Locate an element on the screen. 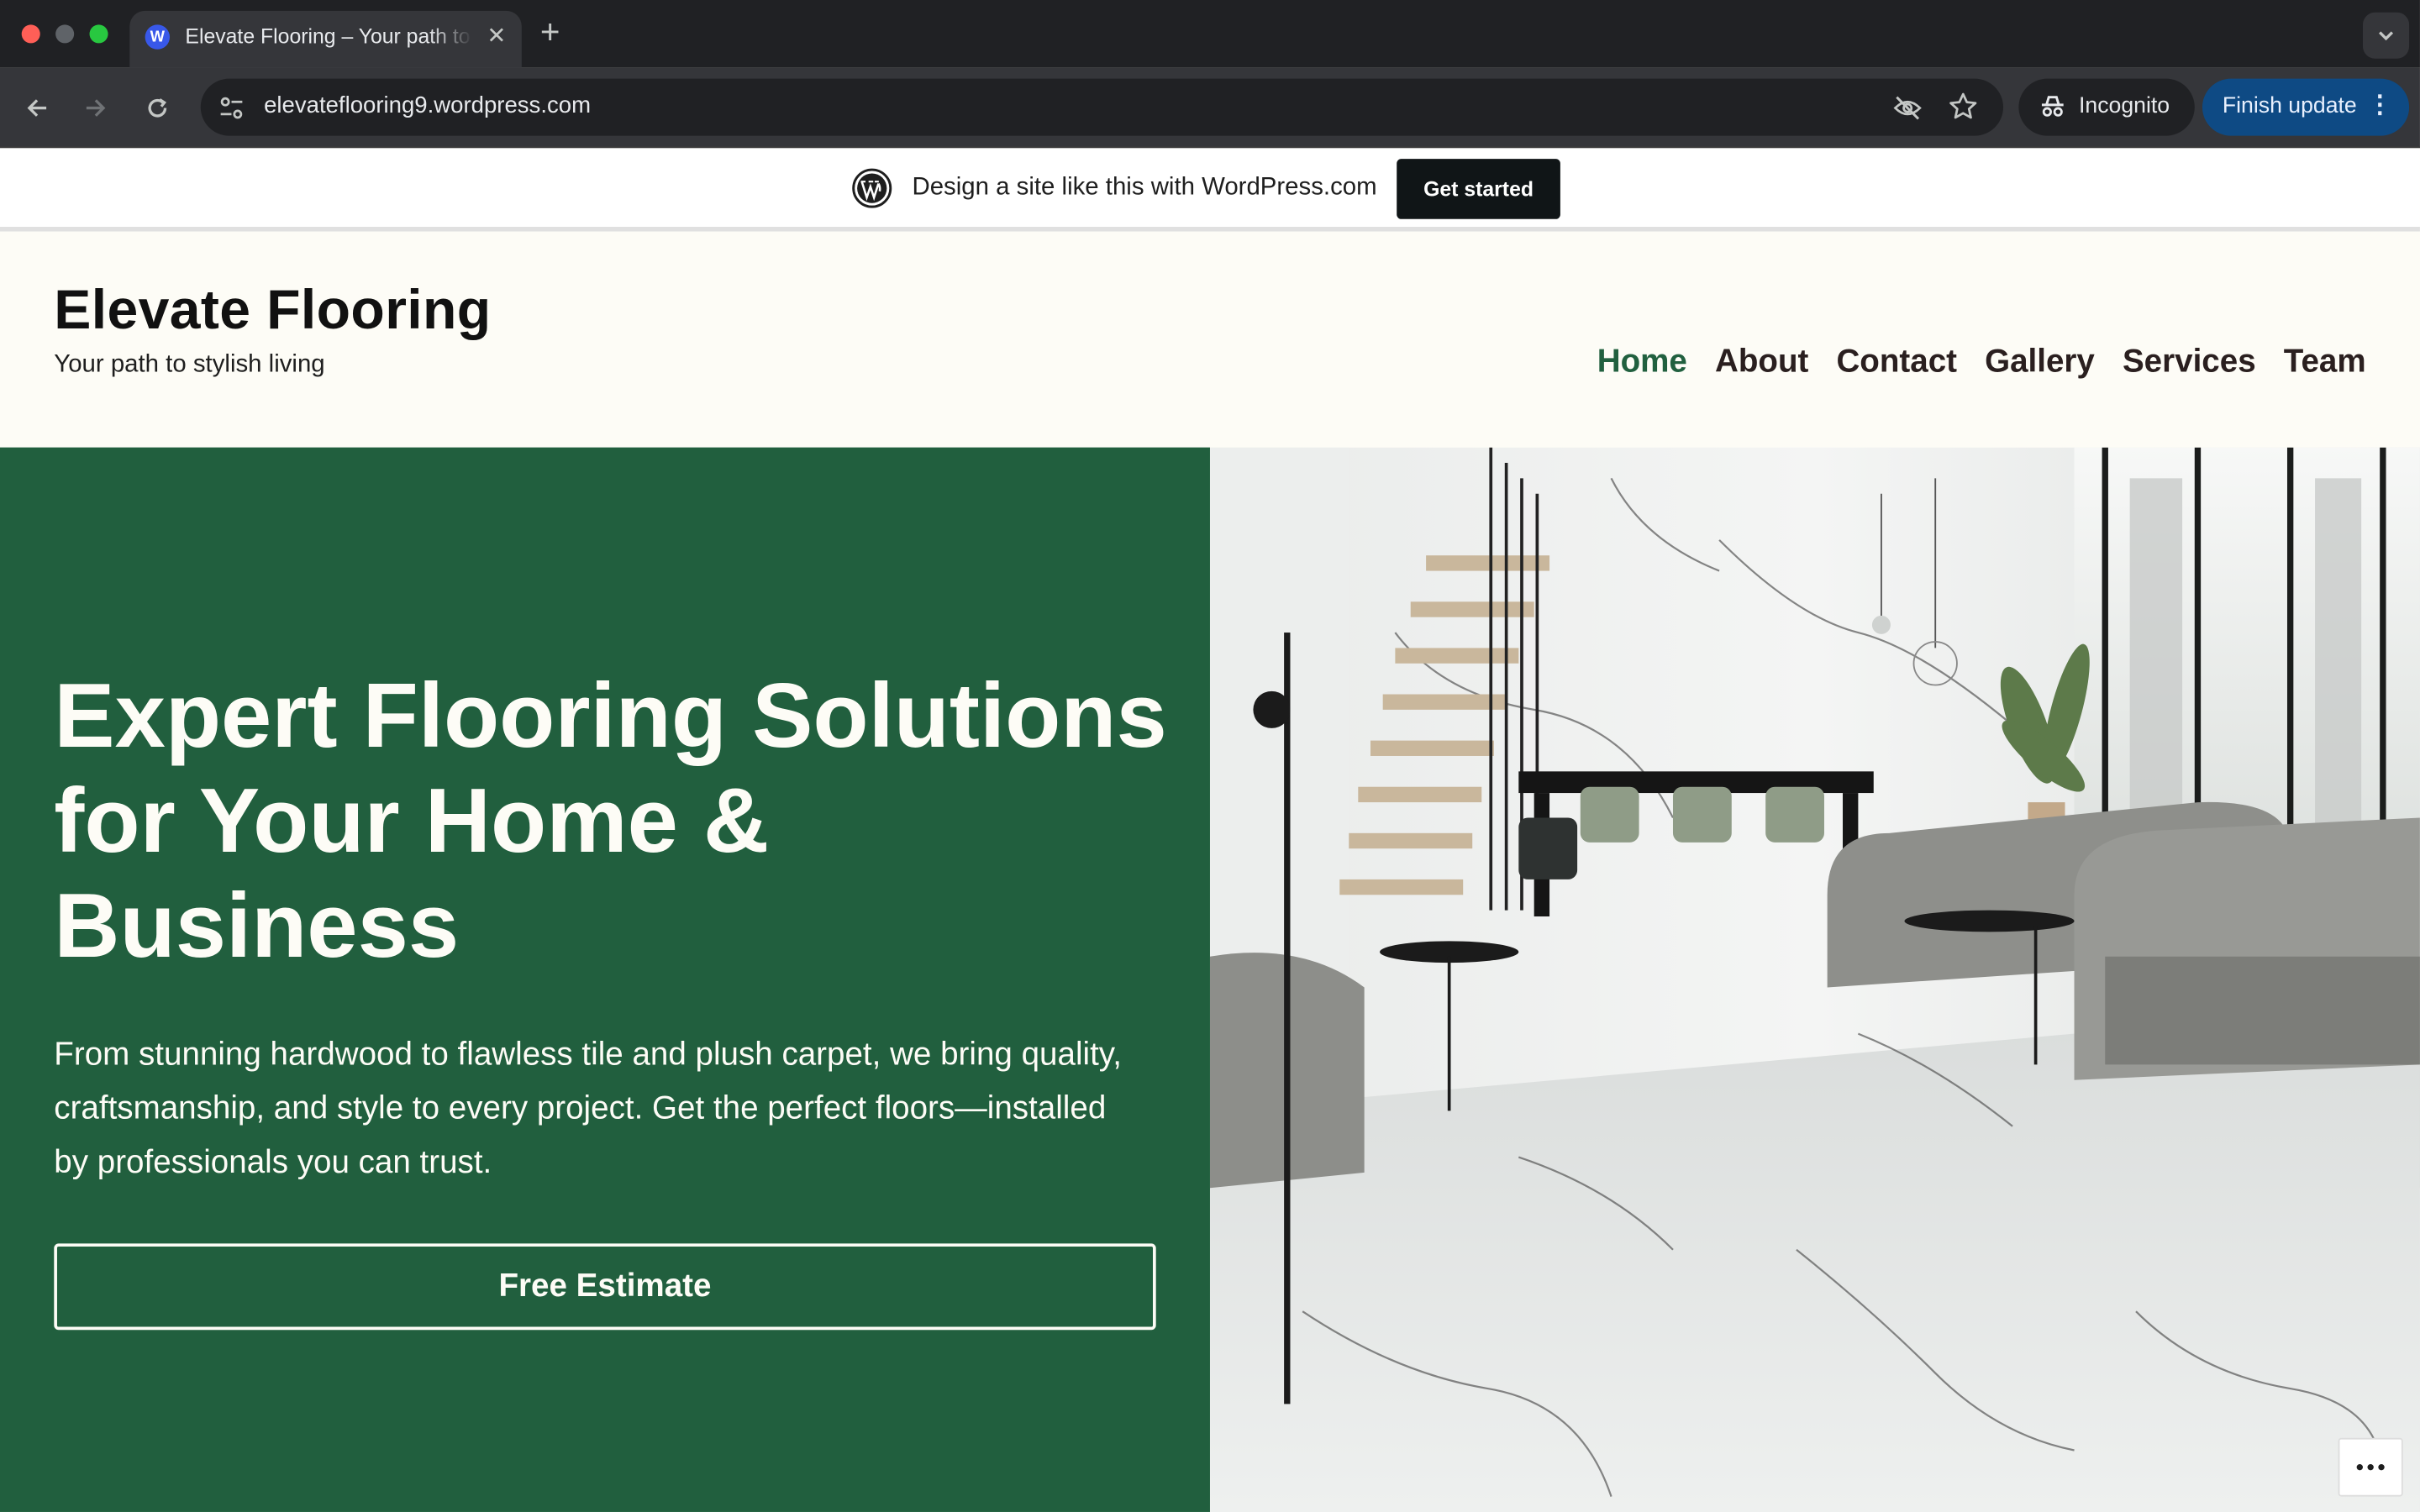 This screenshot has width=2420, height=1512. forward-button is located at coordinates (96, 108).